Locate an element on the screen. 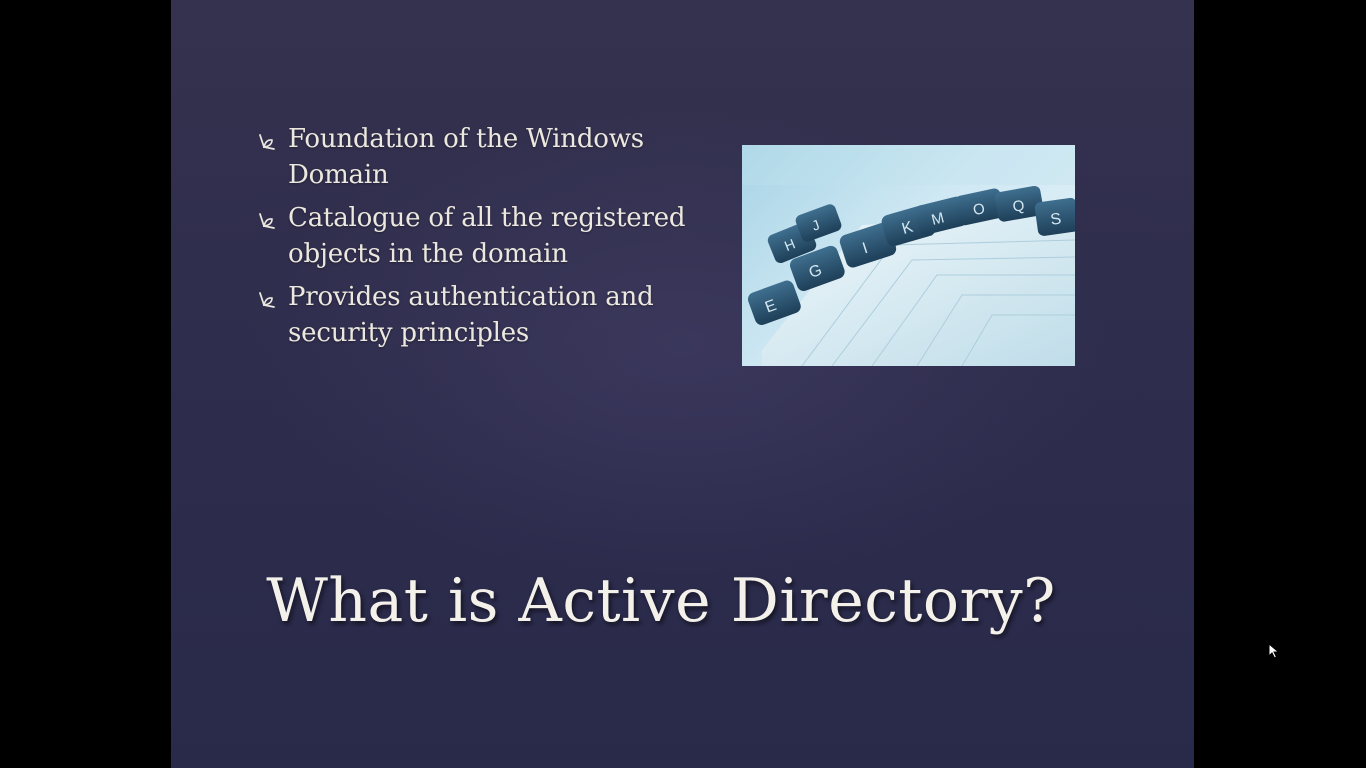  mouse-pointer-icon is located at coordinates (1274, 651).